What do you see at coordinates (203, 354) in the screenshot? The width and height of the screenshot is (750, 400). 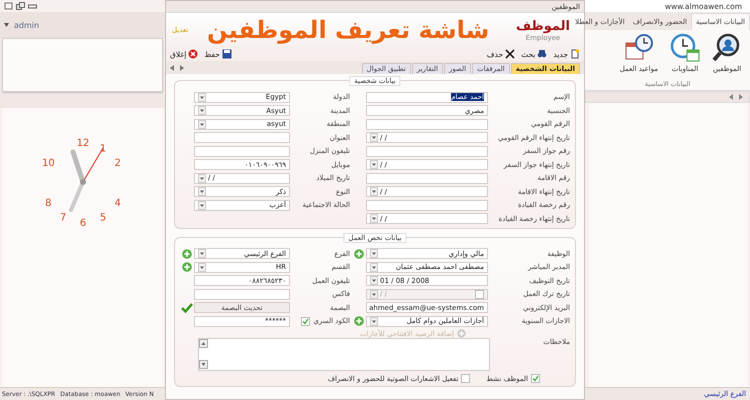 I see `scrollbar-icon` at bounding box center [203, 354].